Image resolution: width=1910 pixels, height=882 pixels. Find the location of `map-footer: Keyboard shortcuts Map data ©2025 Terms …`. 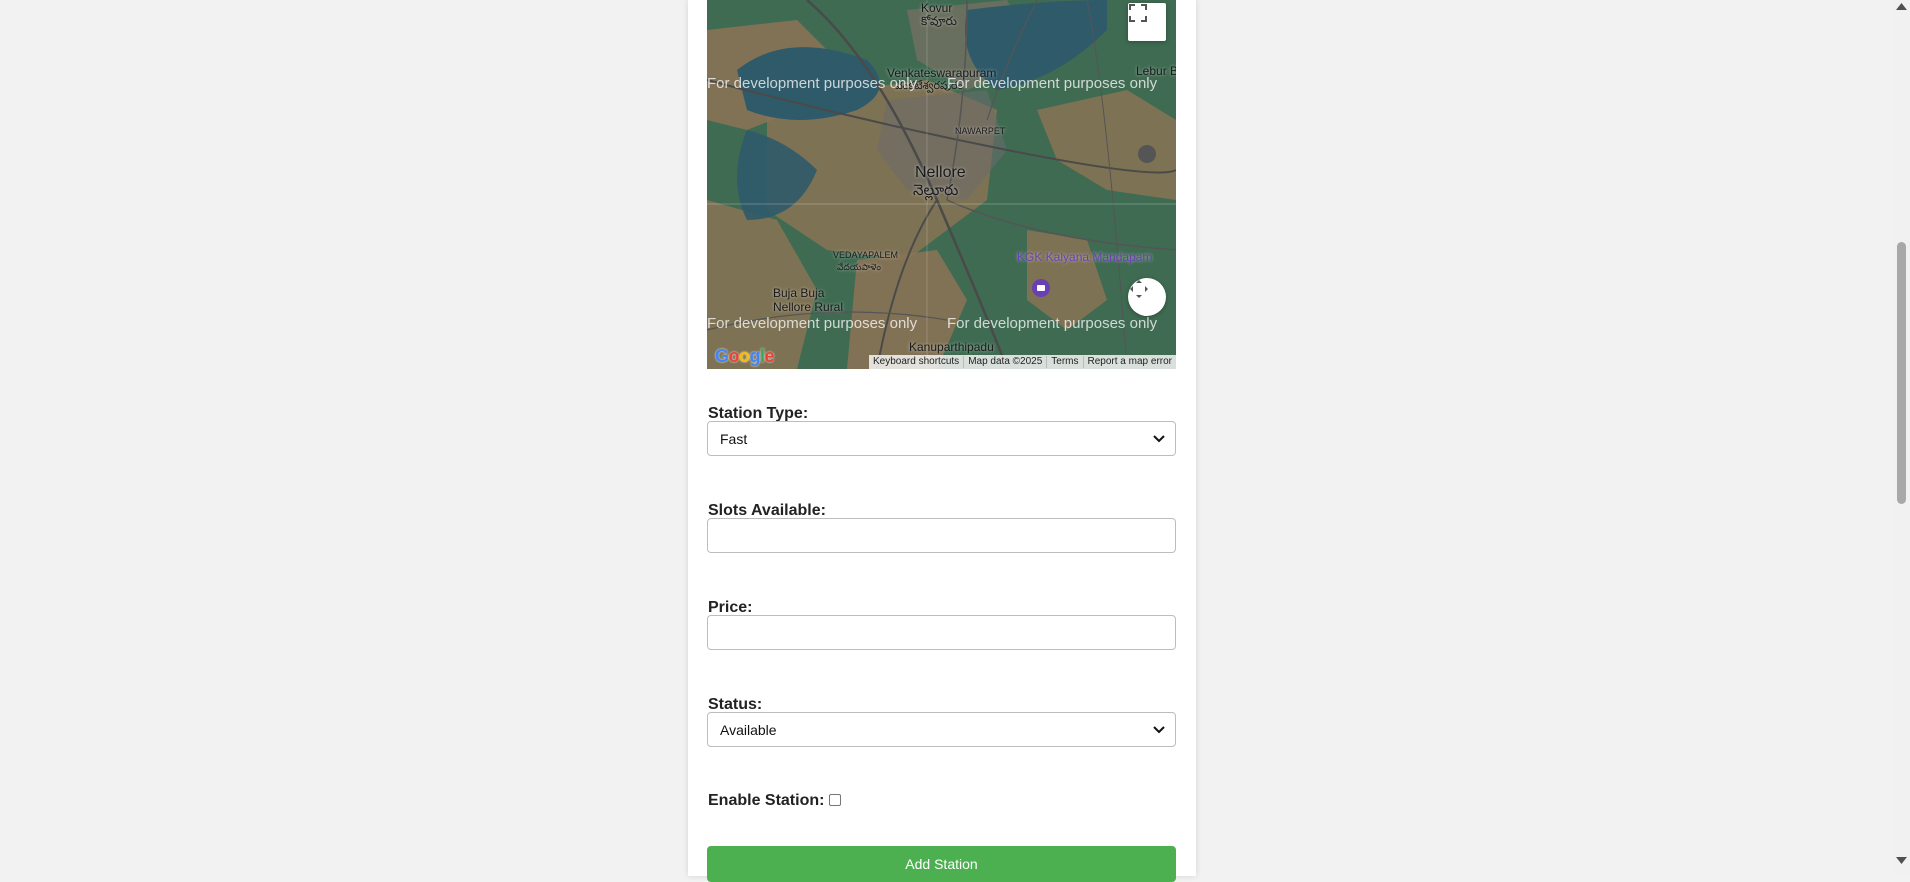

map-footer: Keyboard shortcuts Map data ©2025 Terms … is located at coordinates (1022, 362).